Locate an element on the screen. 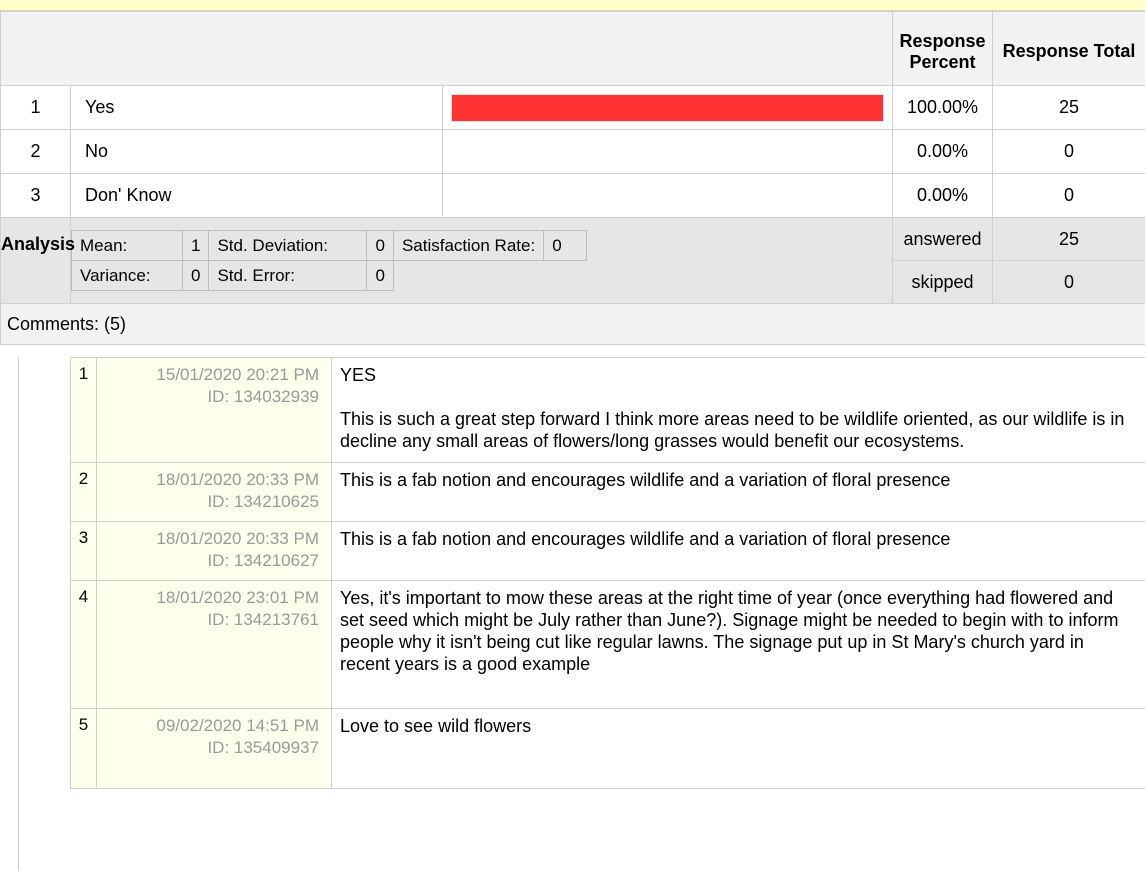 Image resolution: width=1145 pixels, height=871 pixels. answer-row: 2 No 0.00% 0 is located at coordinates (572, 151).